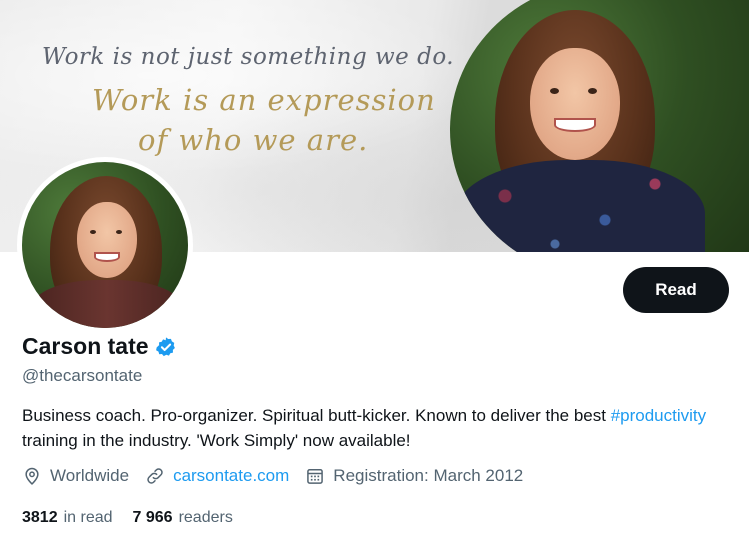 This screenshot has width=749, height=551. What do you see at coordinates (88, 517) in the screenshot?
I see `in-read-label: in read` at bounding box center [88, 517].